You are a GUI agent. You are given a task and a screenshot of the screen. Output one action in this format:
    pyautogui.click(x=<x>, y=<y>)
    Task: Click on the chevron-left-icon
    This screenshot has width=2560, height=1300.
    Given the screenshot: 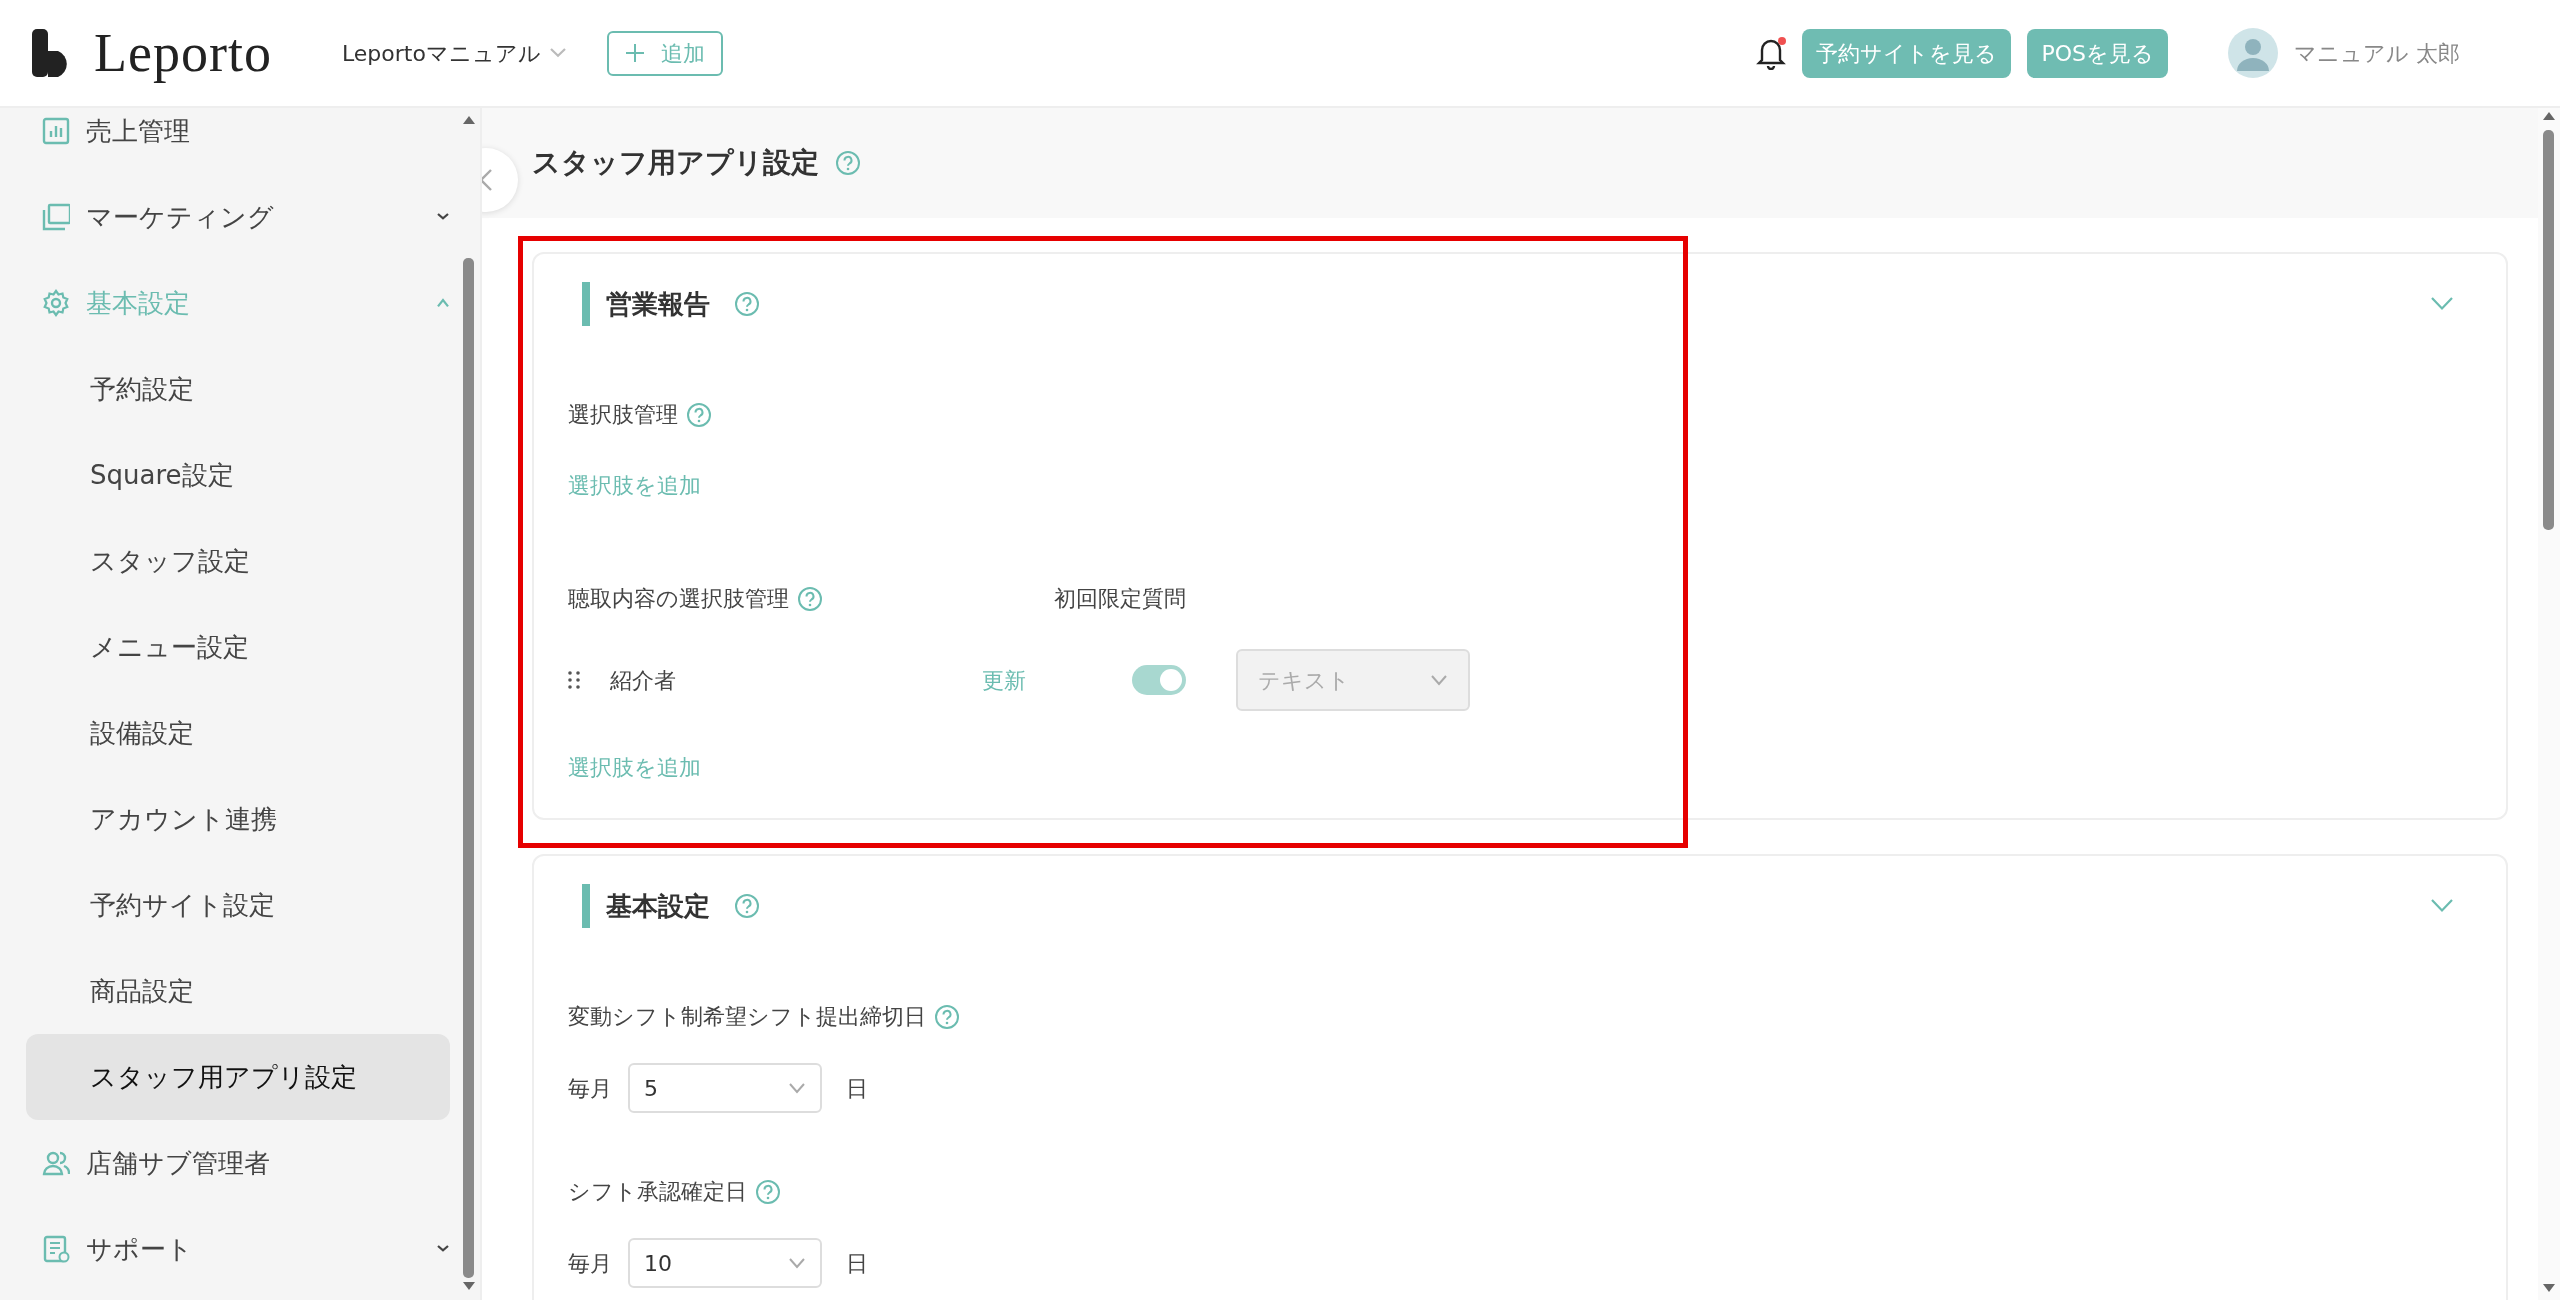 What is the action you would take?
    pyautogui.click(x=487, y=180)
    